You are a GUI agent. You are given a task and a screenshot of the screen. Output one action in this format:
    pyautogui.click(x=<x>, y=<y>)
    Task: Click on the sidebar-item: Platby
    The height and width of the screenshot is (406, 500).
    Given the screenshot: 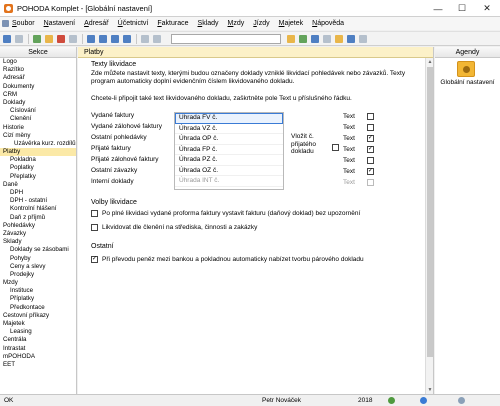 What is the action you would take?
    pyautogui.click(x=38, y=152)
    